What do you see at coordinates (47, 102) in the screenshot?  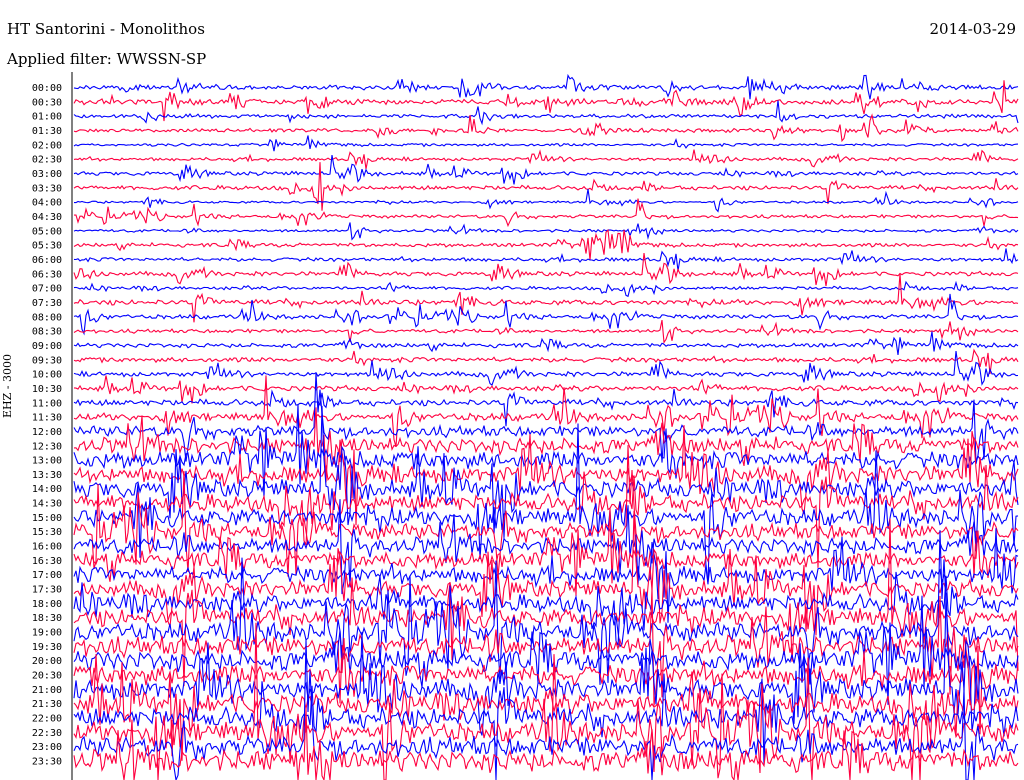 I see `time-tick-label: 00:30` at bounding box center [47, 102].